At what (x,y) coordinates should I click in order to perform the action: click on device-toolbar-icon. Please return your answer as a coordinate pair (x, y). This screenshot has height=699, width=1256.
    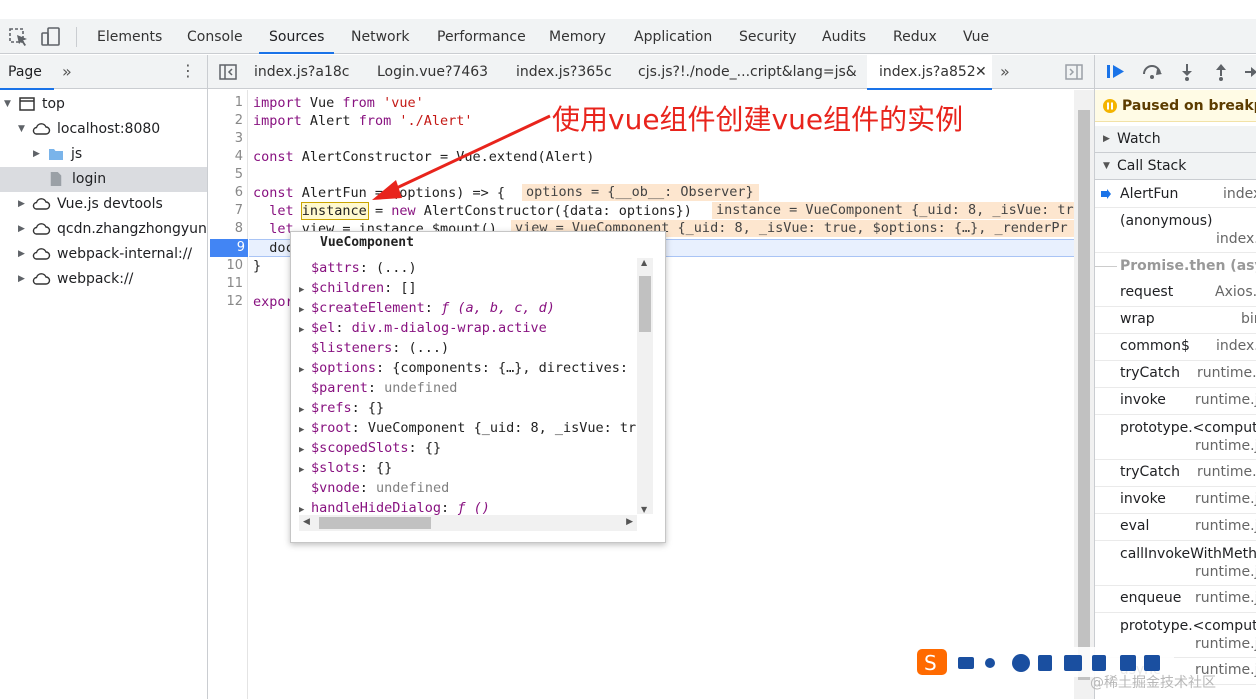
    Looking at the image, I should click on (51, 37).